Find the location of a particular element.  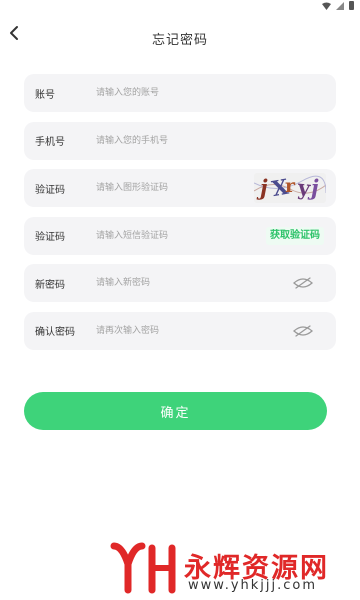

page-title: 忘记密码 is located at coordinates (179, 40).